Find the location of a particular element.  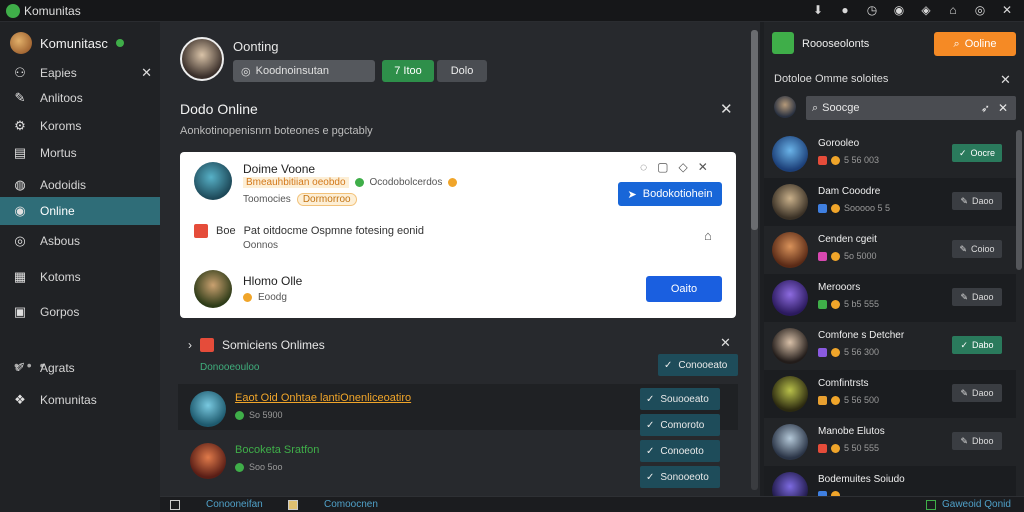

member-action-button: ✎ Dboo is located at coordinates (977, 441).